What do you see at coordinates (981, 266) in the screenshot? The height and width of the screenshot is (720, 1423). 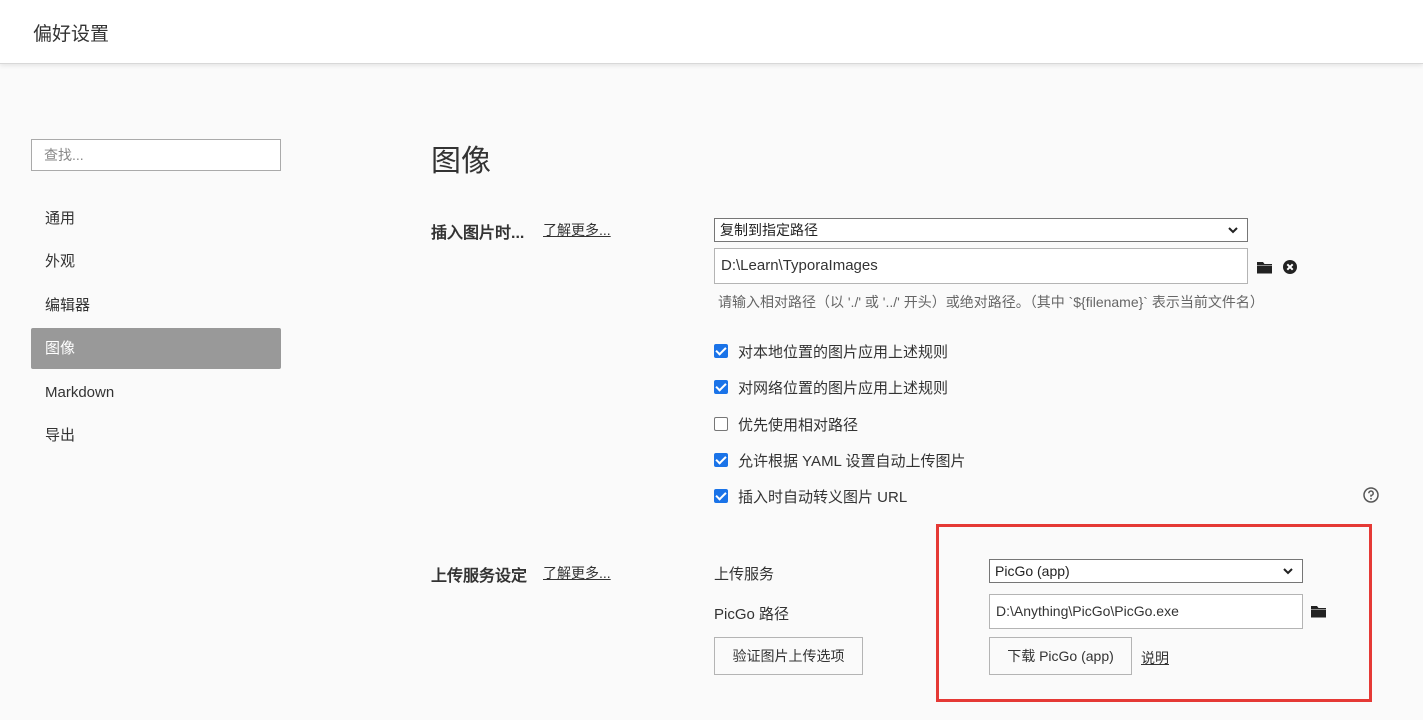 I see `image-path-input: D:\Learn\TyporaImages` at bounding box center [981, 266].